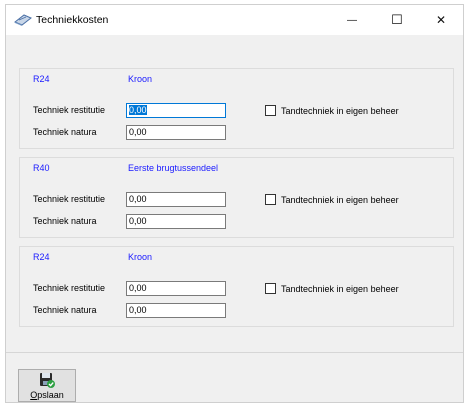  What do you see at coordinates (173, 168) in the screenshot?
I see `treatment-description: Eerste brugtussendeel` at bounding box center [173, 168].